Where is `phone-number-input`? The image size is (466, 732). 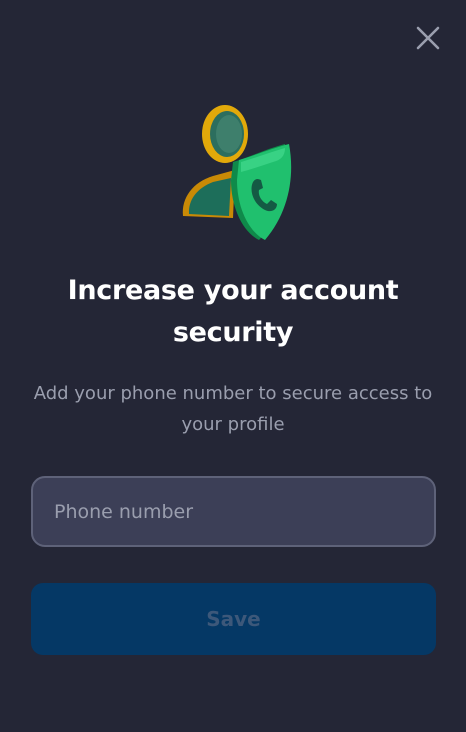
phone-number-input is located at coordinates (233, 511).